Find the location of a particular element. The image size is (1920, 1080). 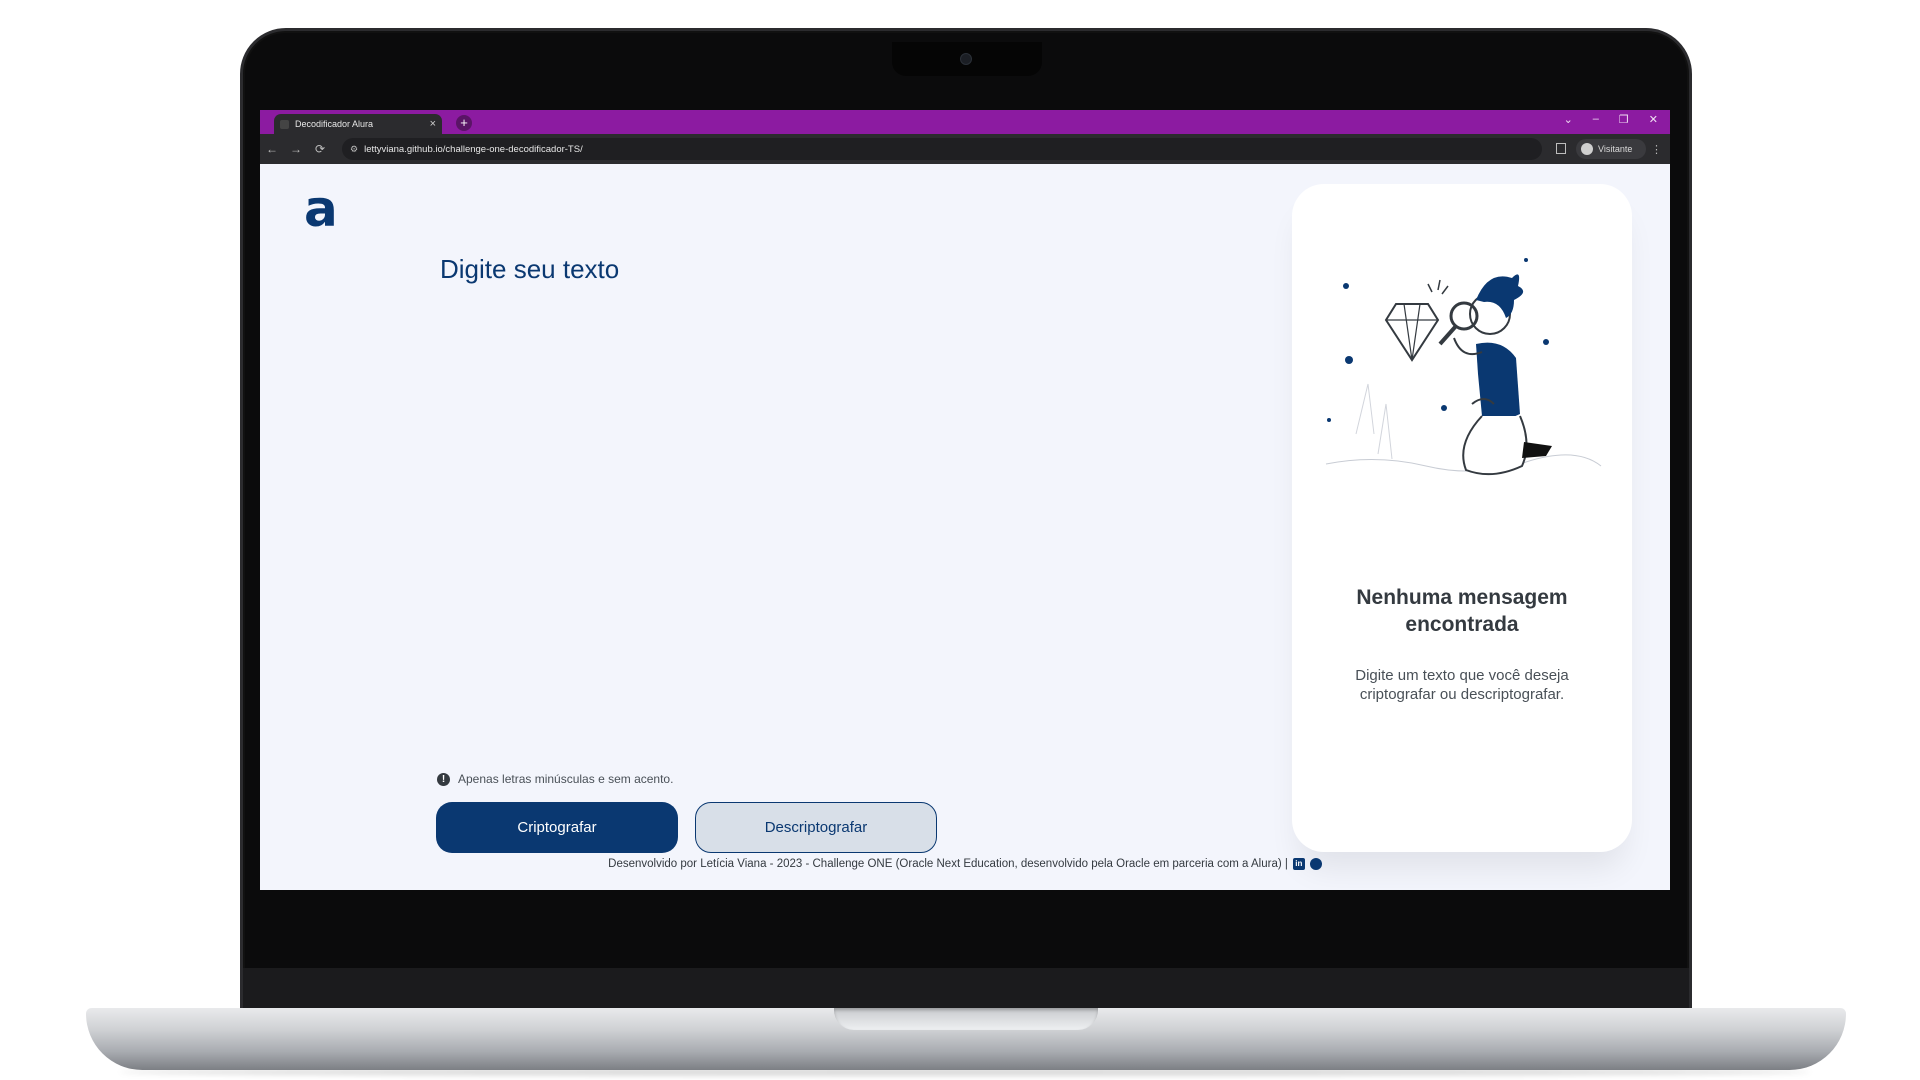

minimize-icon: – is located at coordinates (1596, 119).